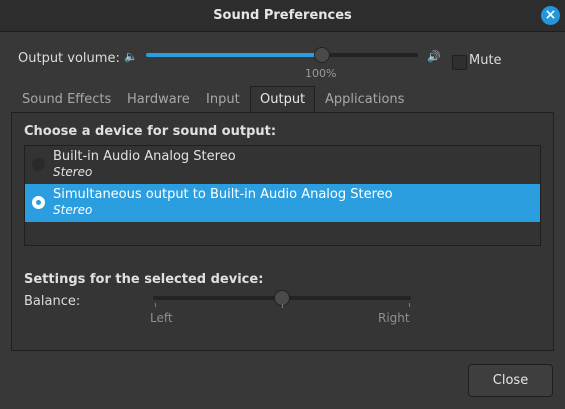  I want to click on device-row: Built-in Audio Analog Stereo Stereo, so click(282, 165).